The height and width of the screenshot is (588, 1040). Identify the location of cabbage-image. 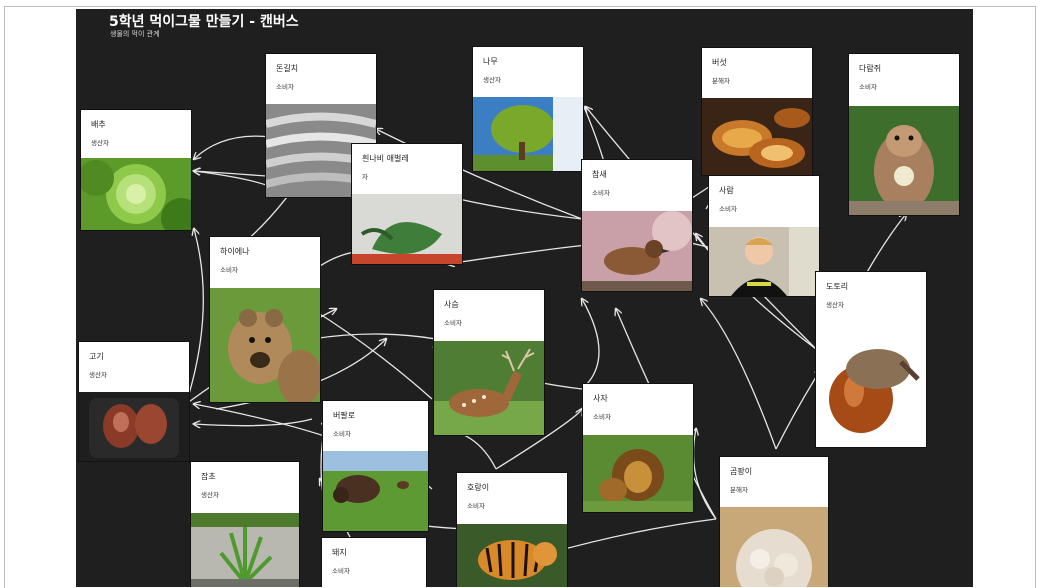
(136, 194).